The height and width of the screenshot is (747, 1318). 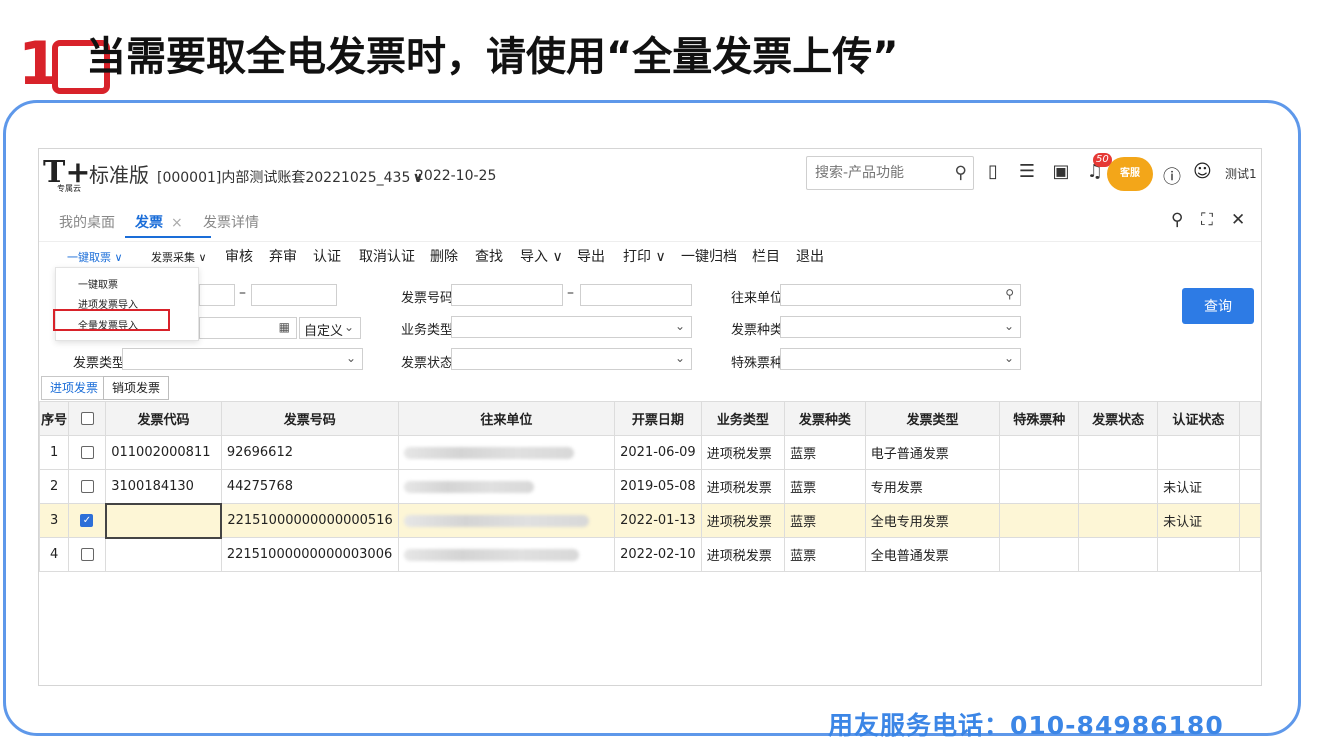 I want to click on custom-range-select: 自定义 ⌄, so click(x=330, y=328).